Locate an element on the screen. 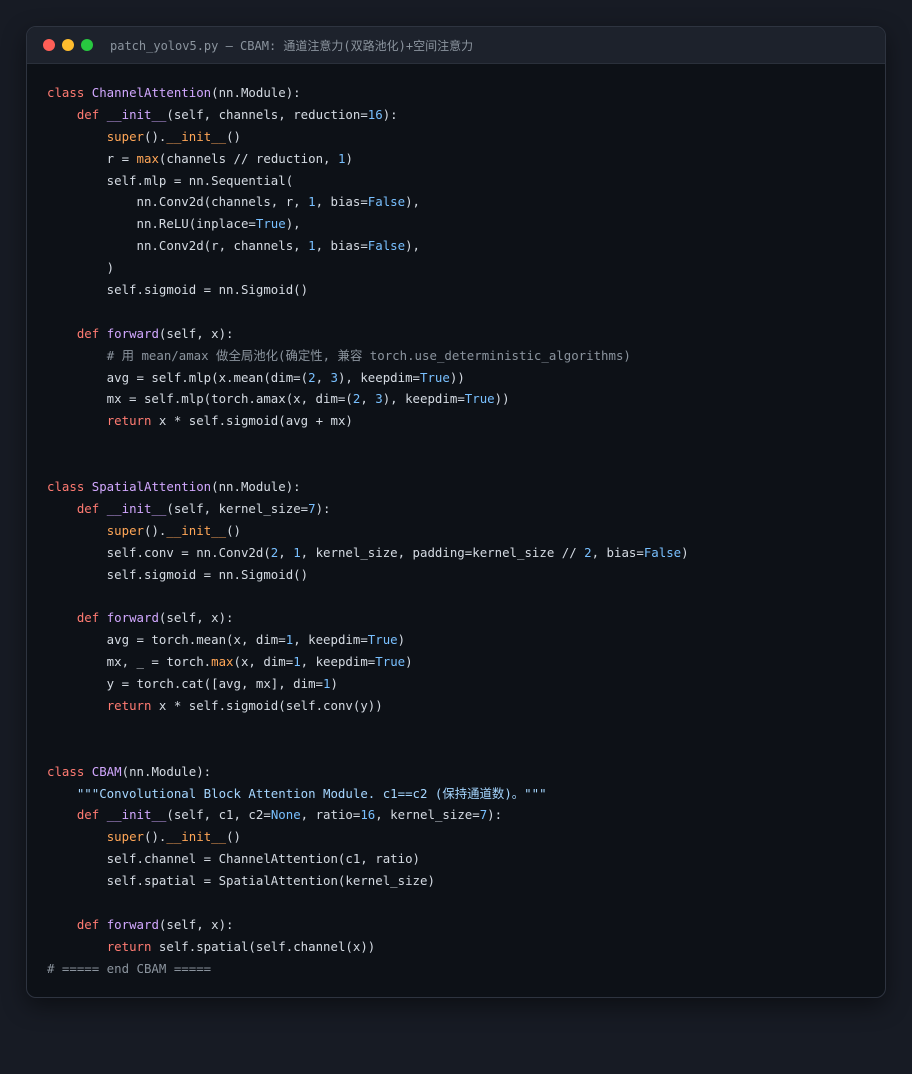  code-token: SpatialAttention is located at coordinates (151, 487).